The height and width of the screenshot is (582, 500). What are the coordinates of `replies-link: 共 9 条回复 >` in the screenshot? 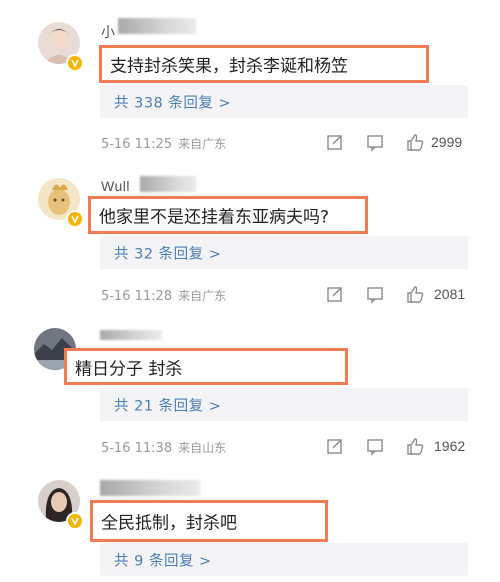 It's located at (284, 559).